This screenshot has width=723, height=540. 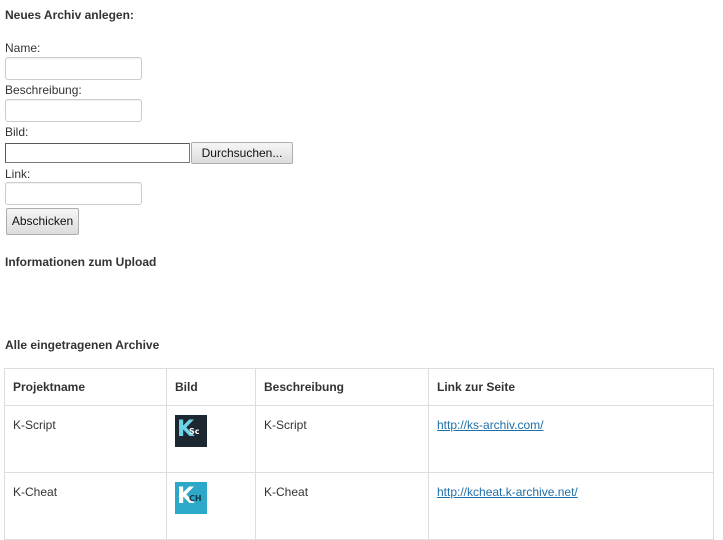 What do you see at coordinates (85, 506) in the screenshot?
I see `row-project-name: K-Cheat` at bounding box center [85, 506].